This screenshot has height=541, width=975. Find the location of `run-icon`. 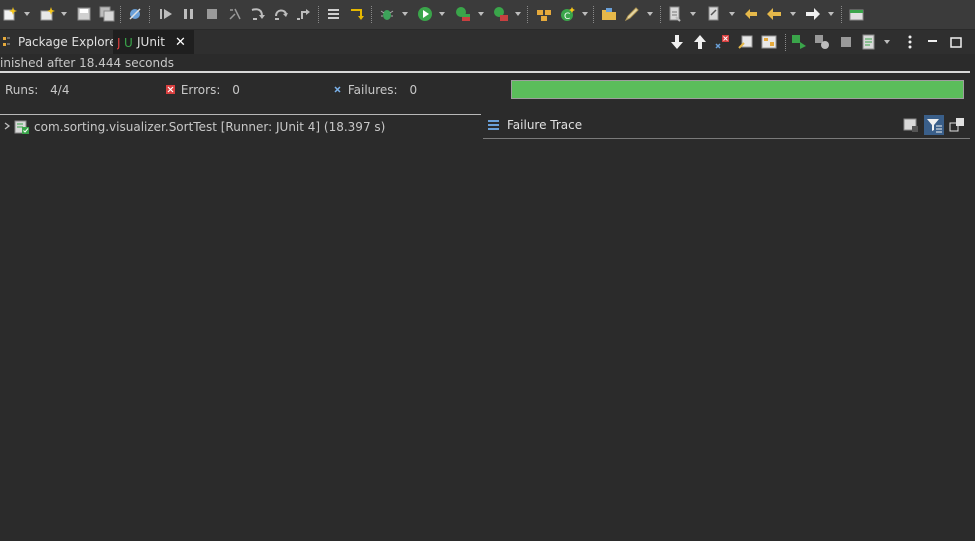

run-icon is located at coordinates (425, 14).